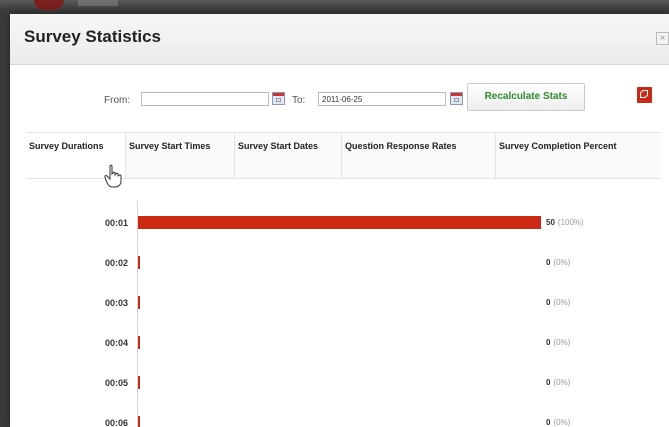 This screenshot has height=427, width=669. What do you see at coordinates (117, 100) in the screenshot?
I see `from-label: From:` at bounding box center [117, 100].